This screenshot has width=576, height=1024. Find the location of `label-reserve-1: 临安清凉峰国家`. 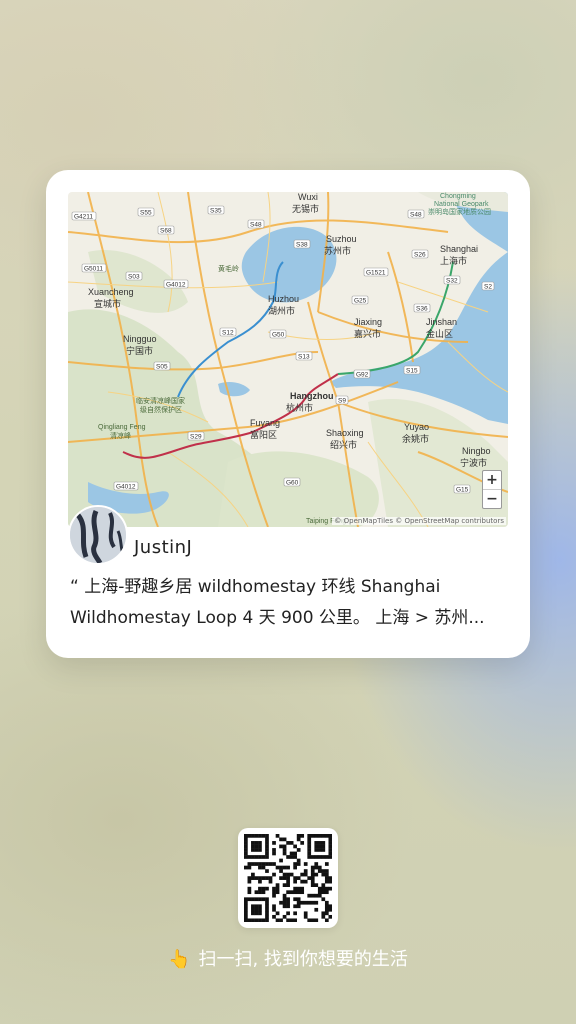

label-reserve-1: 临安清凉峰国家 is located at coordinates (160, 400).